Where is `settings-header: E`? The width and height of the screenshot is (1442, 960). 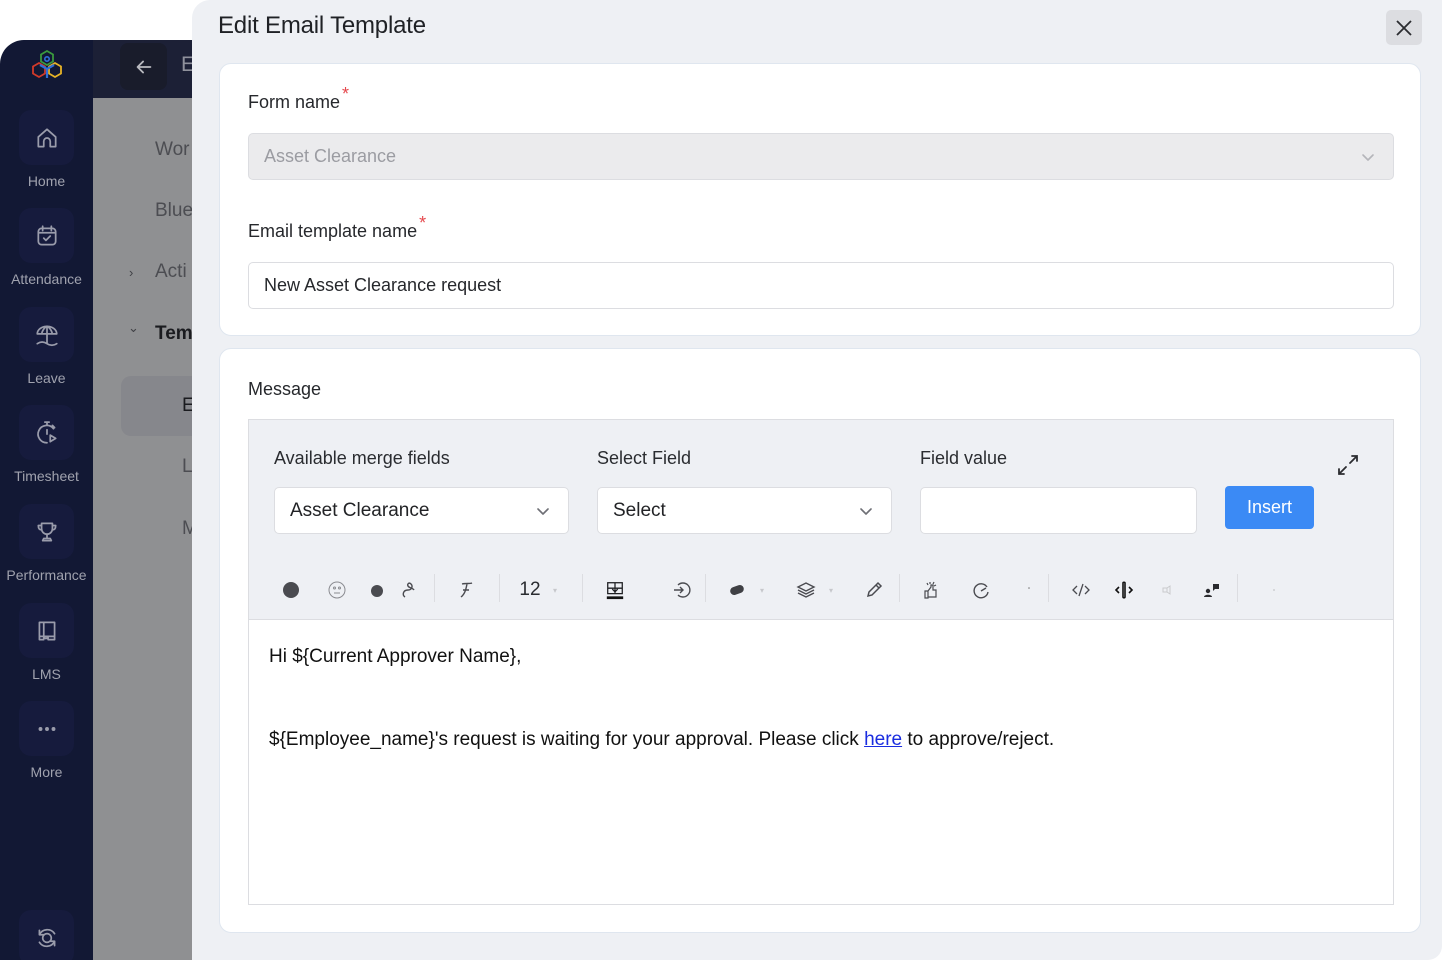 settings-header: E is located at coordinates (148, 69).